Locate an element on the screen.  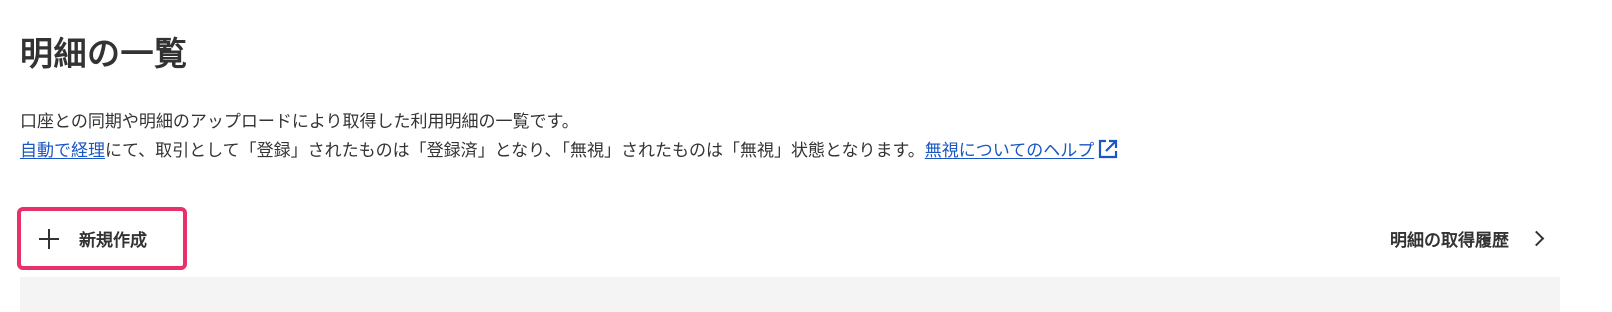
fetch-history-link: 明細の取得履歴 is located at coordinates (1467, 238).